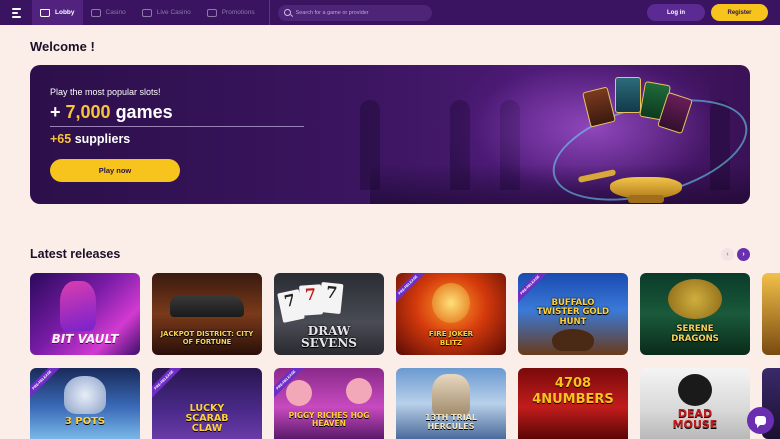 This screenshot has height=439, width=780. I want to click on nav-item-lobby: Lobby, so click(57, 12).